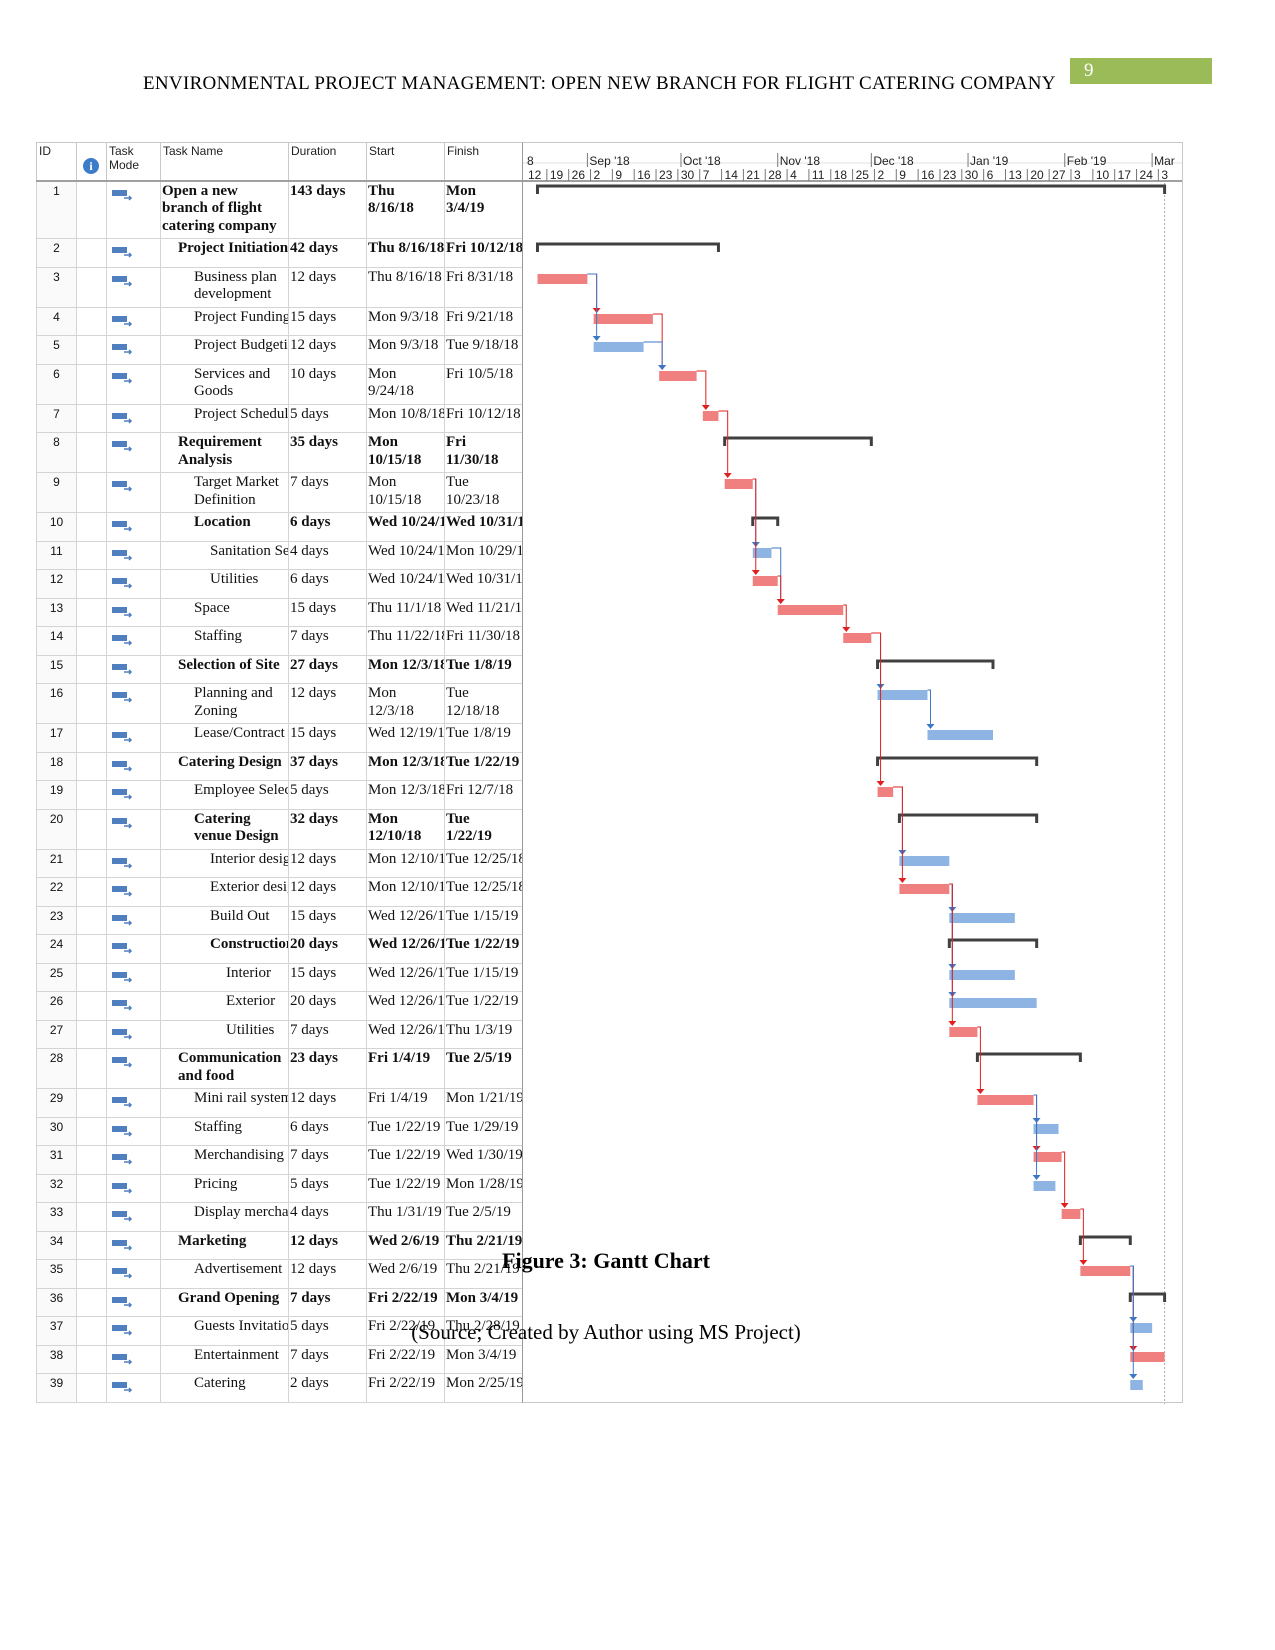 The image size is (1275, 1650). Describe the element at coordinates (405, 555) in the screenshot. I see `task-start: Wed 10/24/18` at that location.